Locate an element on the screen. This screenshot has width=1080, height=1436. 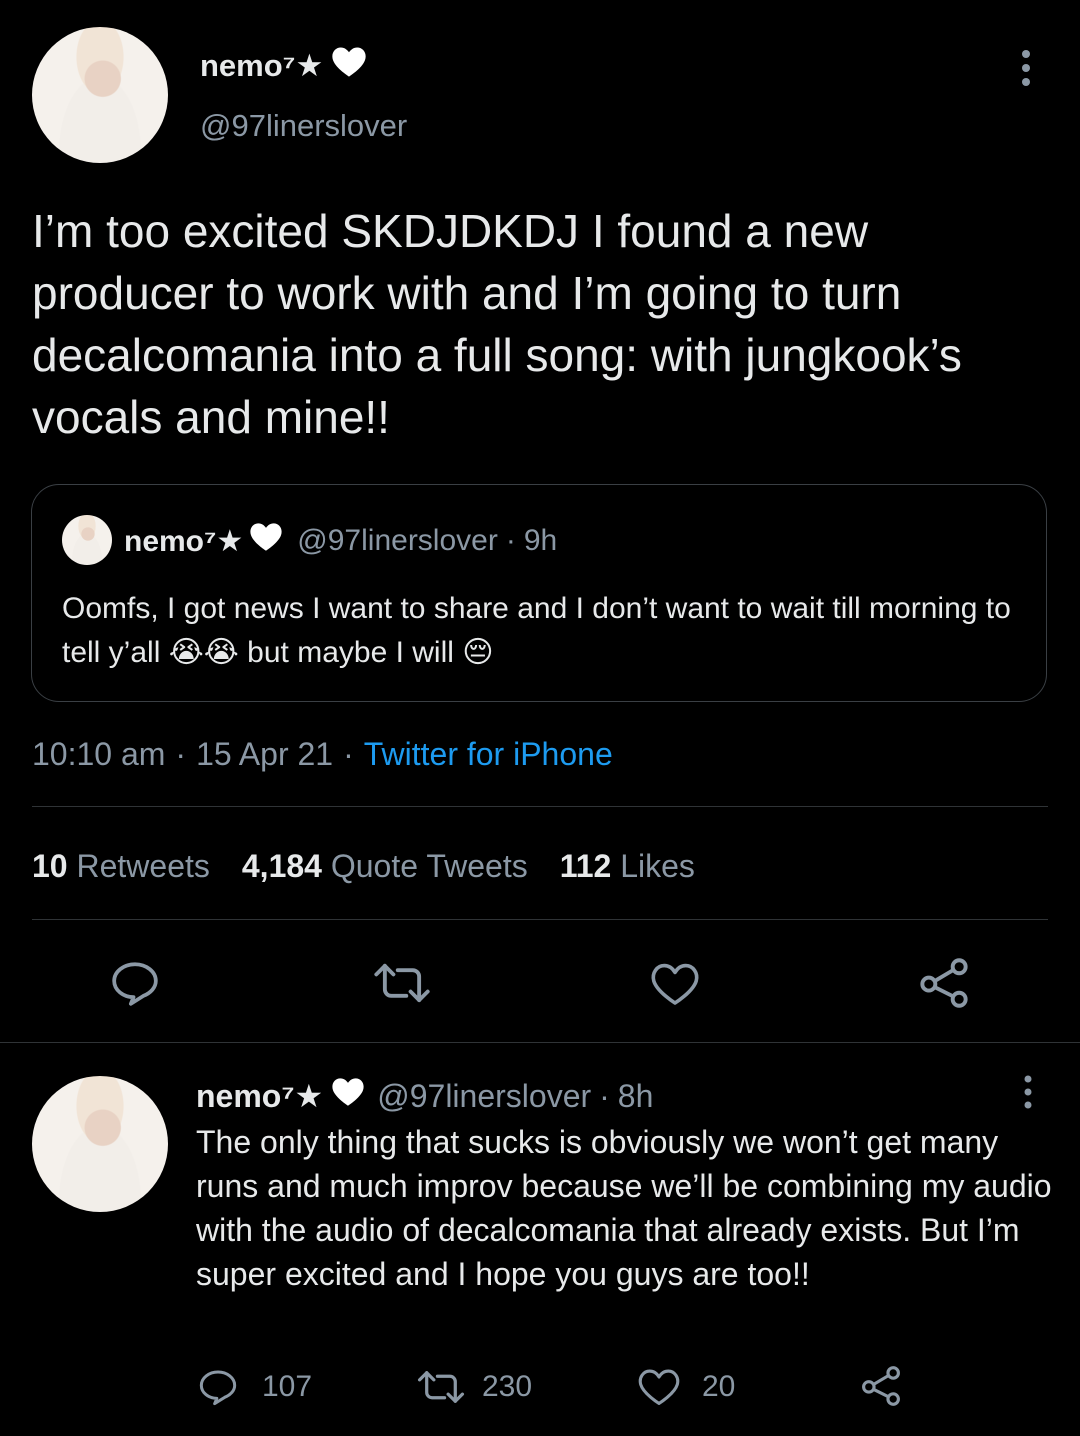
main-display-name: nemo⁷★ is located at coordinates (262, 65).